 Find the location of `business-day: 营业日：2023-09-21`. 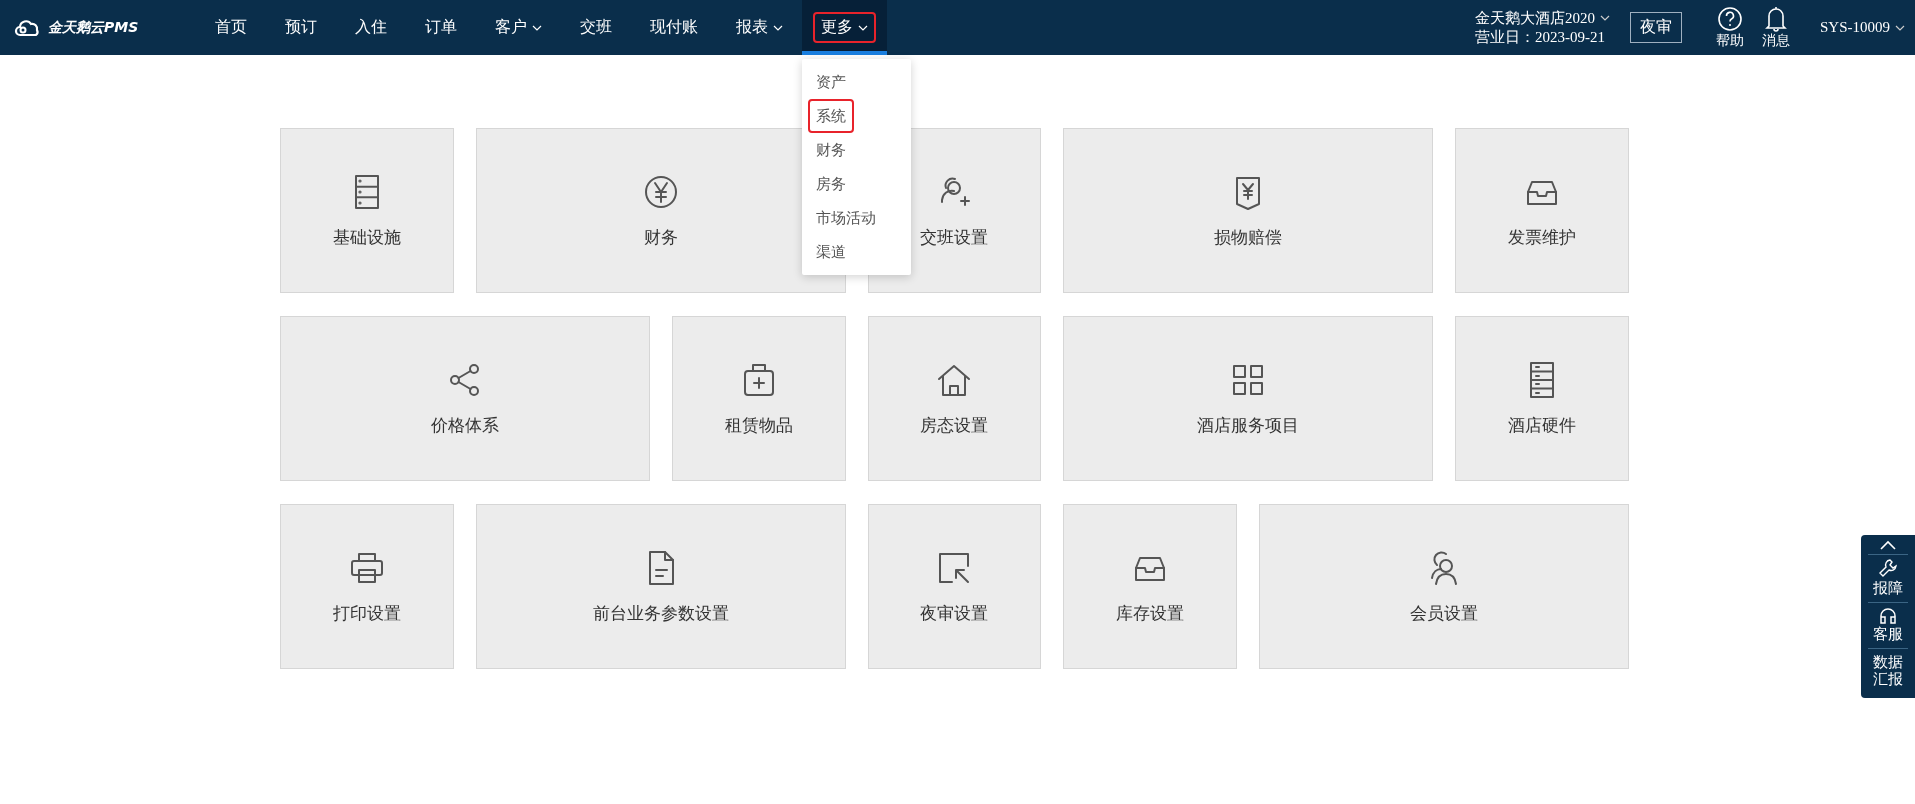

business-day: 营业日：2023-09-21 is located at coordinates (1542, 37).